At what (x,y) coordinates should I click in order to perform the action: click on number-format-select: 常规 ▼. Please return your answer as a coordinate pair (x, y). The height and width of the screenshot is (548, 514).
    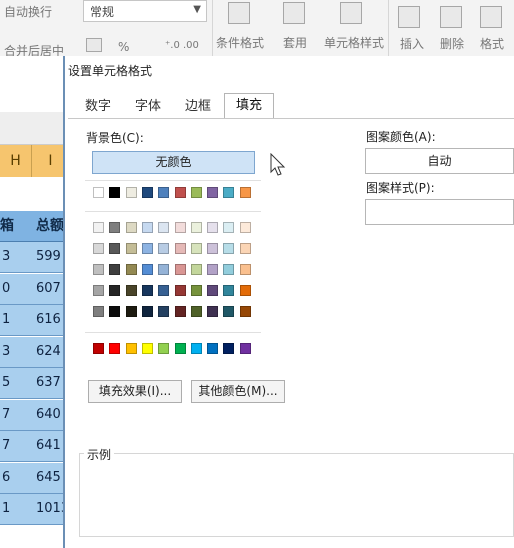
    Looking at the image, I should click on (145, 11).